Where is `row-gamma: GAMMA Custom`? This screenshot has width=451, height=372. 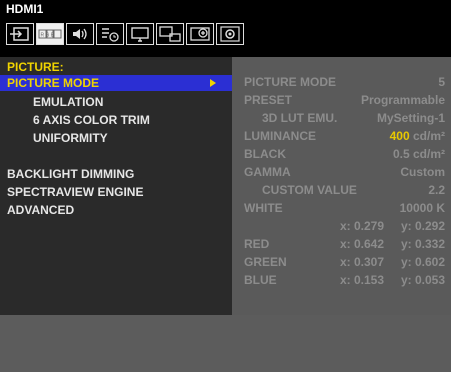
row-gamma: GAMMA Custom is located at coordinates (341, 172).